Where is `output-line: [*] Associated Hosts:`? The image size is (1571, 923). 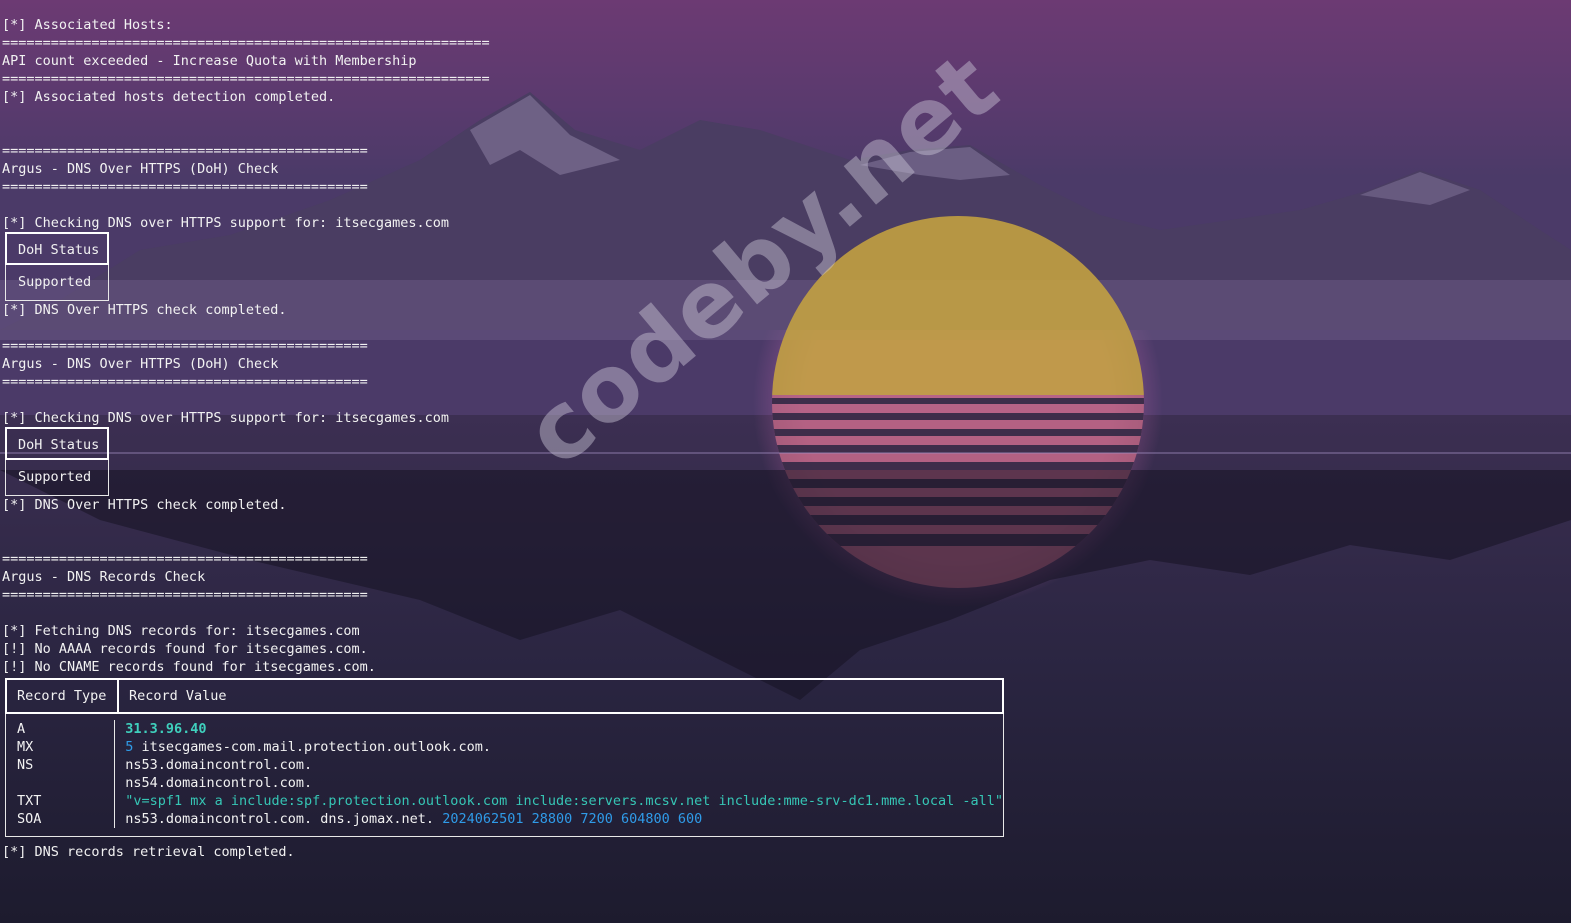
output-line: [*] Associated Hosts: is located at coordinates (87, 25).